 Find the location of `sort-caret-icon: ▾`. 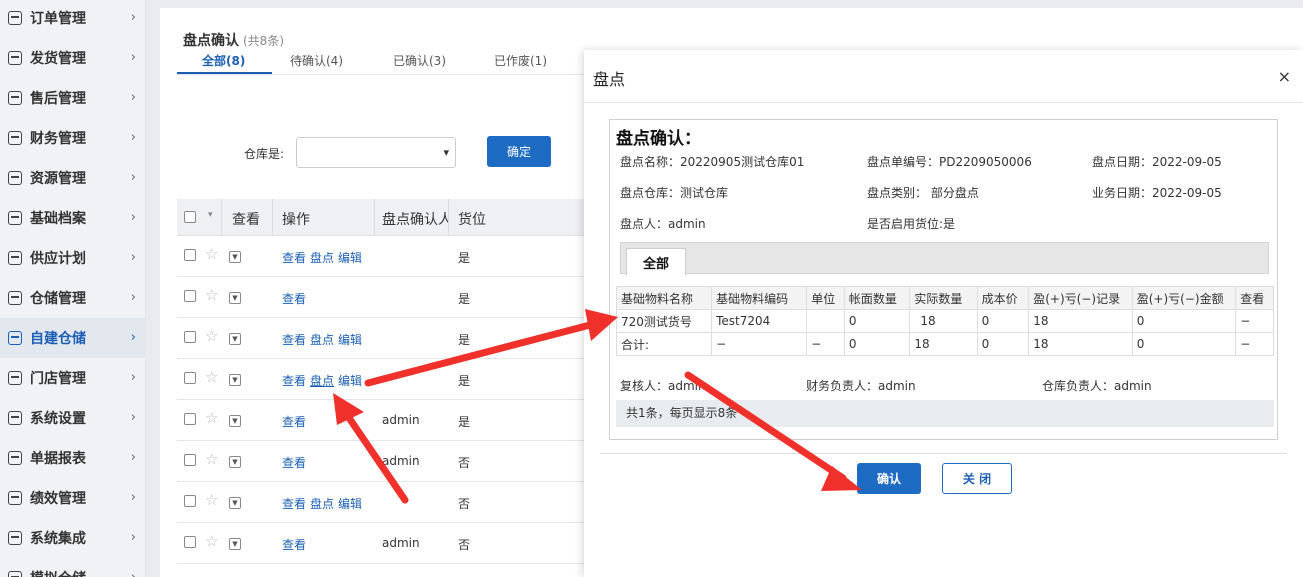

sort-caret-icon: ▾ is located at coordinates (210, 215).